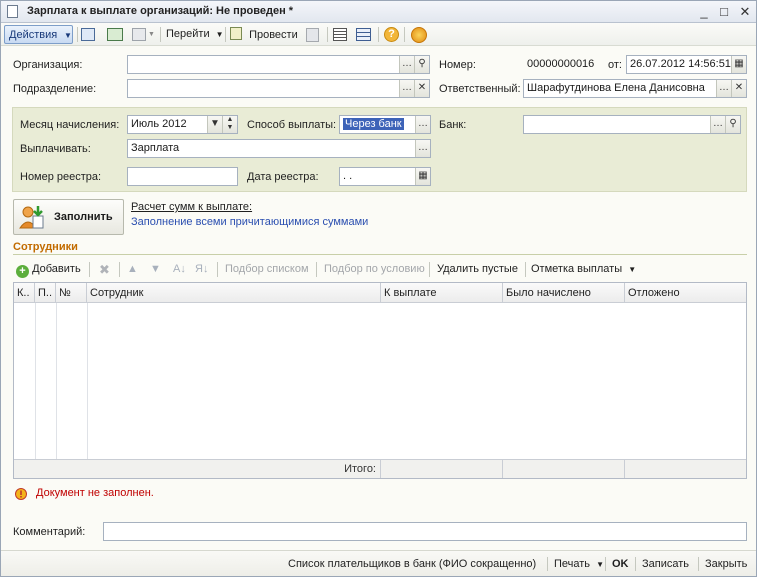  Describe the element at coordinates (391, 34) in the screenshot. I see `help-icon: ?` at that location.